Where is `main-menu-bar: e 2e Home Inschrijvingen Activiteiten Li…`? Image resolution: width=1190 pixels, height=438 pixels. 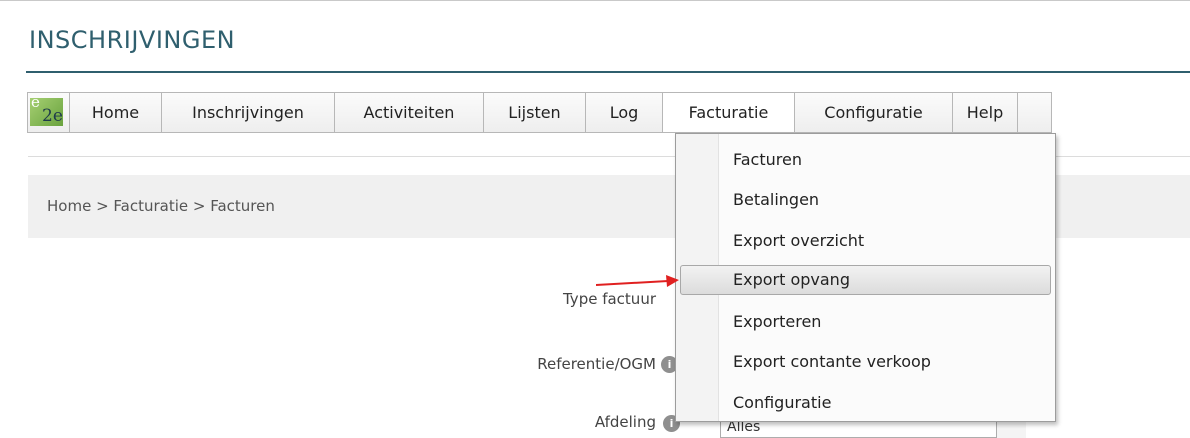 main-menu-bar: e 2e Home Inschrijvingen Activiteiten Li… is located at coordinates (539, 112).